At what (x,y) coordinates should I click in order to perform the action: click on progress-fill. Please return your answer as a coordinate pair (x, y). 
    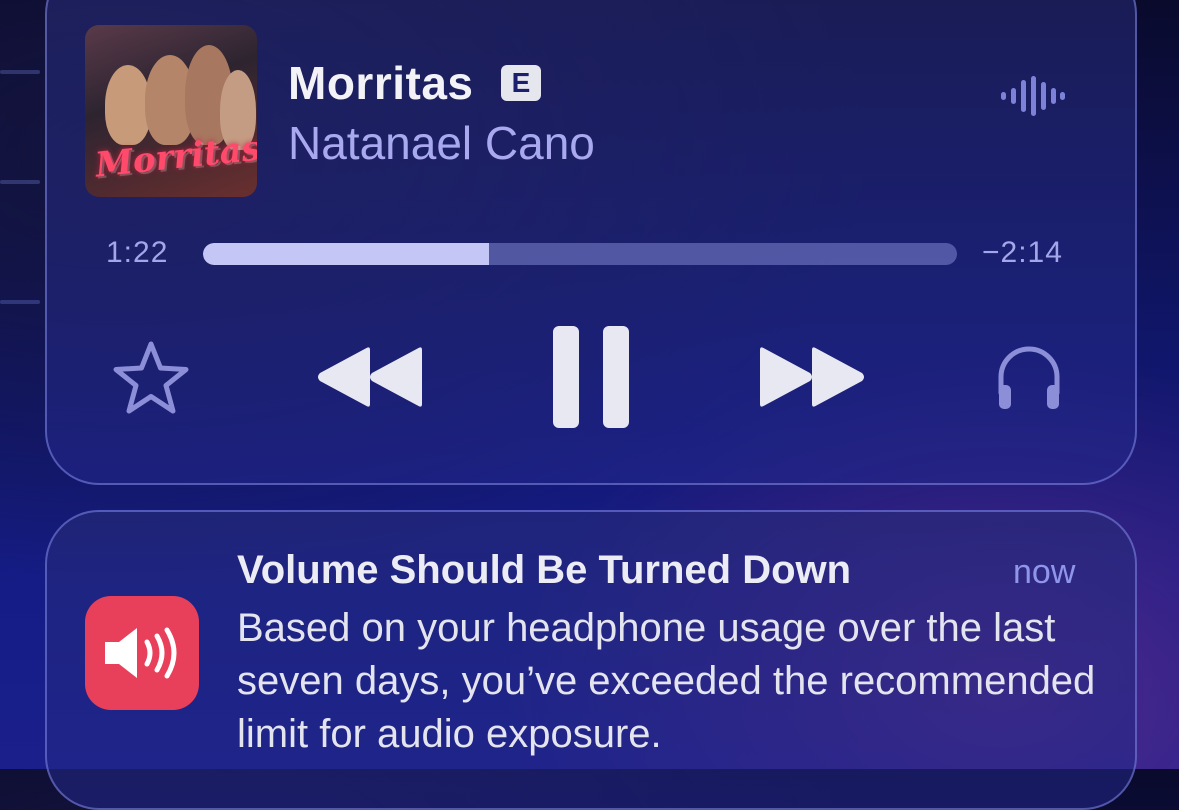
    Looking at the image, I should click on (346, 254).